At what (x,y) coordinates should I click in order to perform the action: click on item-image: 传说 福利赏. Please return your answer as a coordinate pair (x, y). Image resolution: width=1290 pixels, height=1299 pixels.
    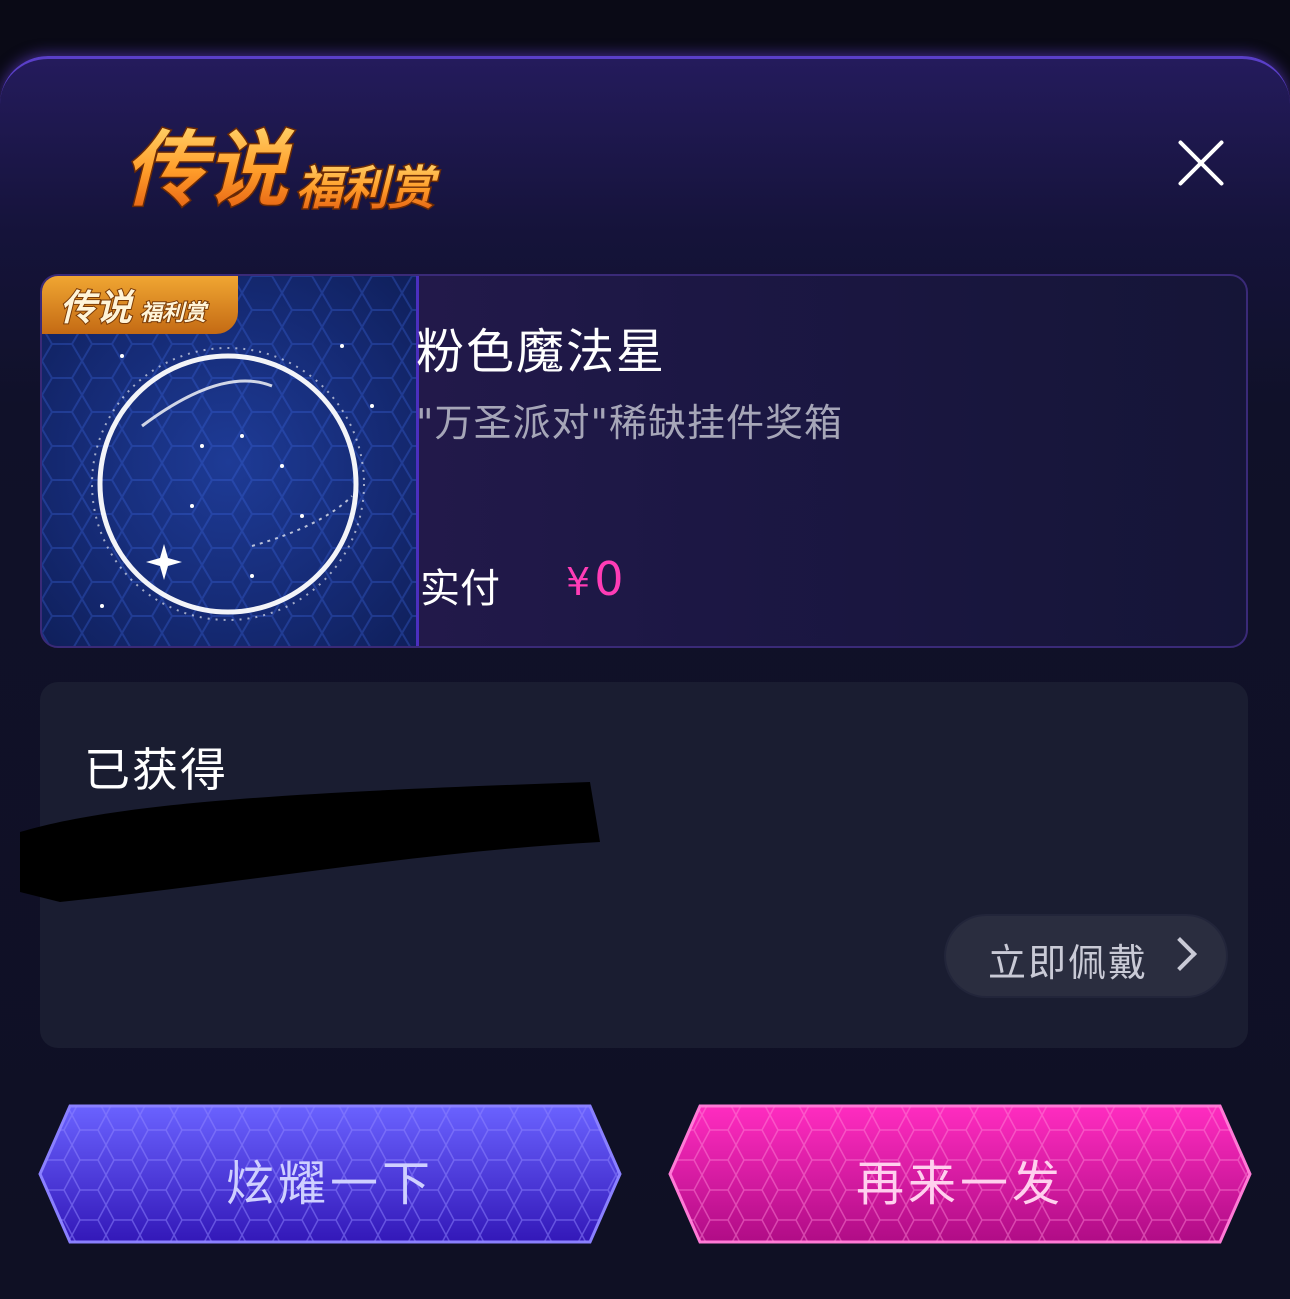
    Looking at the image, I should click on (230, 461).